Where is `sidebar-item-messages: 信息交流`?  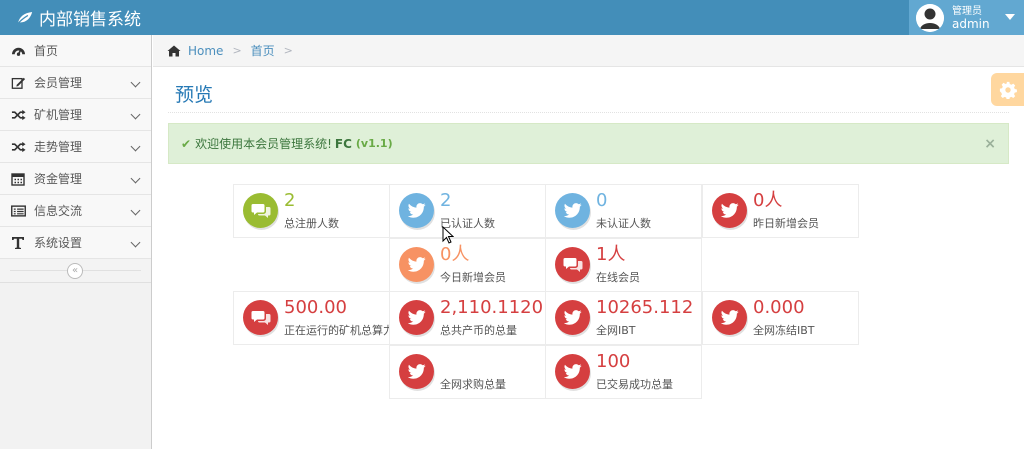 sidebar-item-messages: 信息交流 is located at coordinates (75, 211).